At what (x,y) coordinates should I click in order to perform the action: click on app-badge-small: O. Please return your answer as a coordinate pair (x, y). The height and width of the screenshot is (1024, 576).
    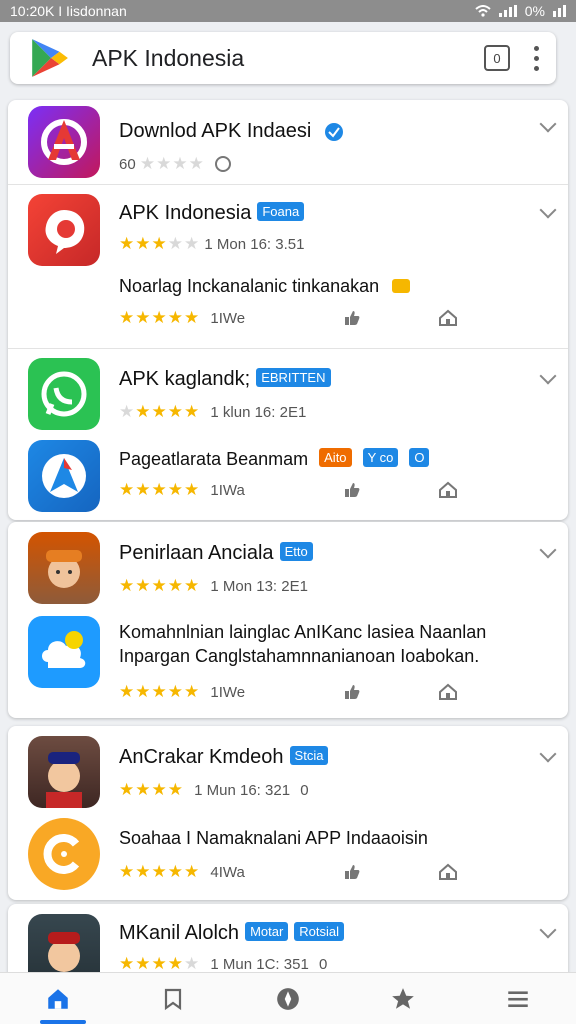
    Looking at the image, I should click on (419, 457).